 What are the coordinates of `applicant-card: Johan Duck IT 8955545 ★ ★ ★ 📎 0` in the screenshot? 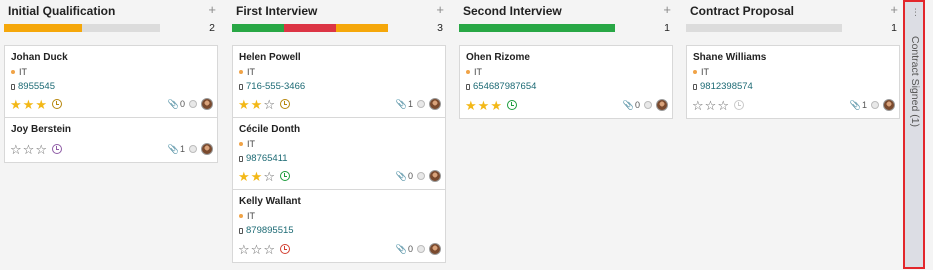 It's located at (111, 82).